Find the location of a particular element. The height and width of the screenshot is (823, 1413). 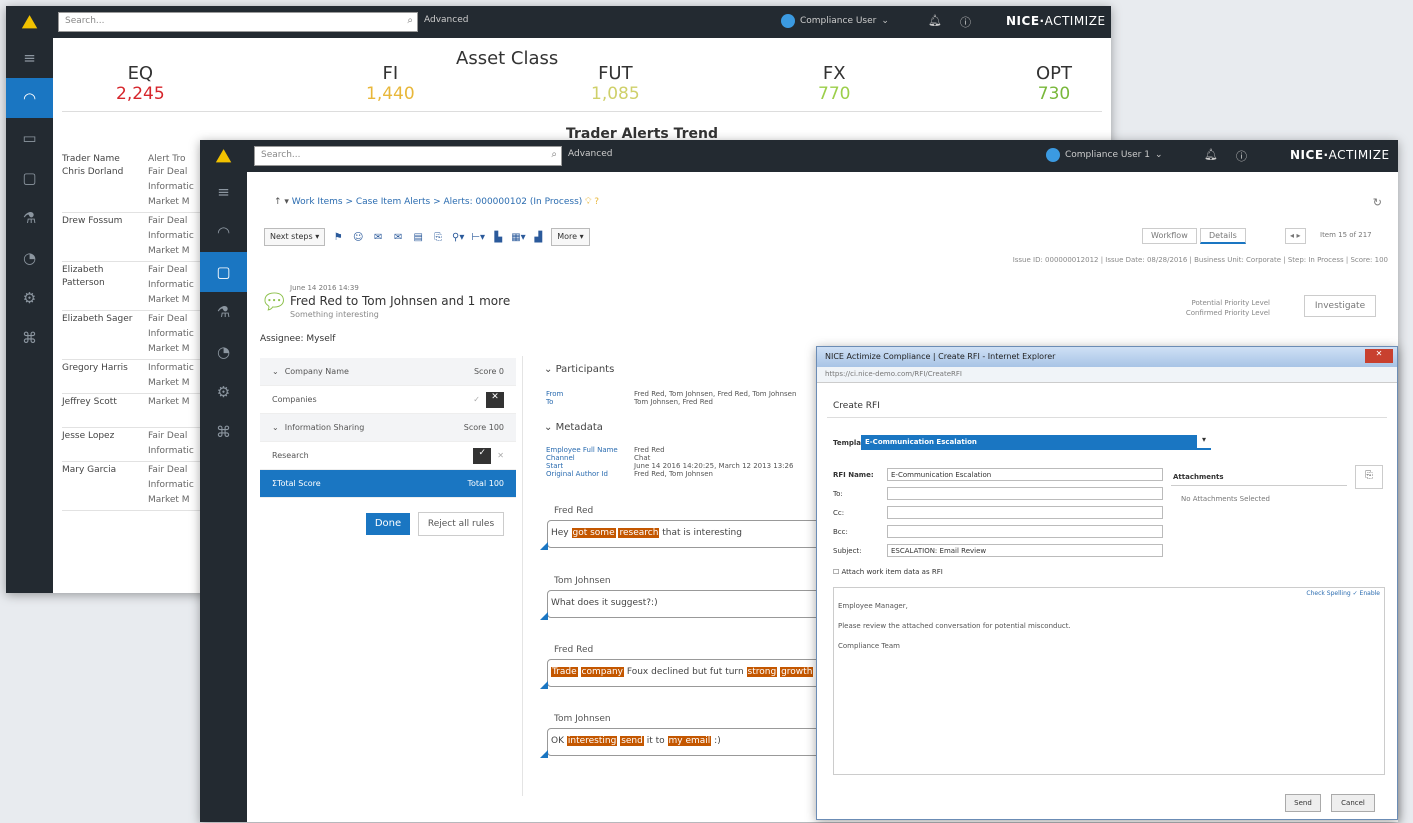

rule-row: Companies ✓ ✕ is located at coordinates (388, 400).